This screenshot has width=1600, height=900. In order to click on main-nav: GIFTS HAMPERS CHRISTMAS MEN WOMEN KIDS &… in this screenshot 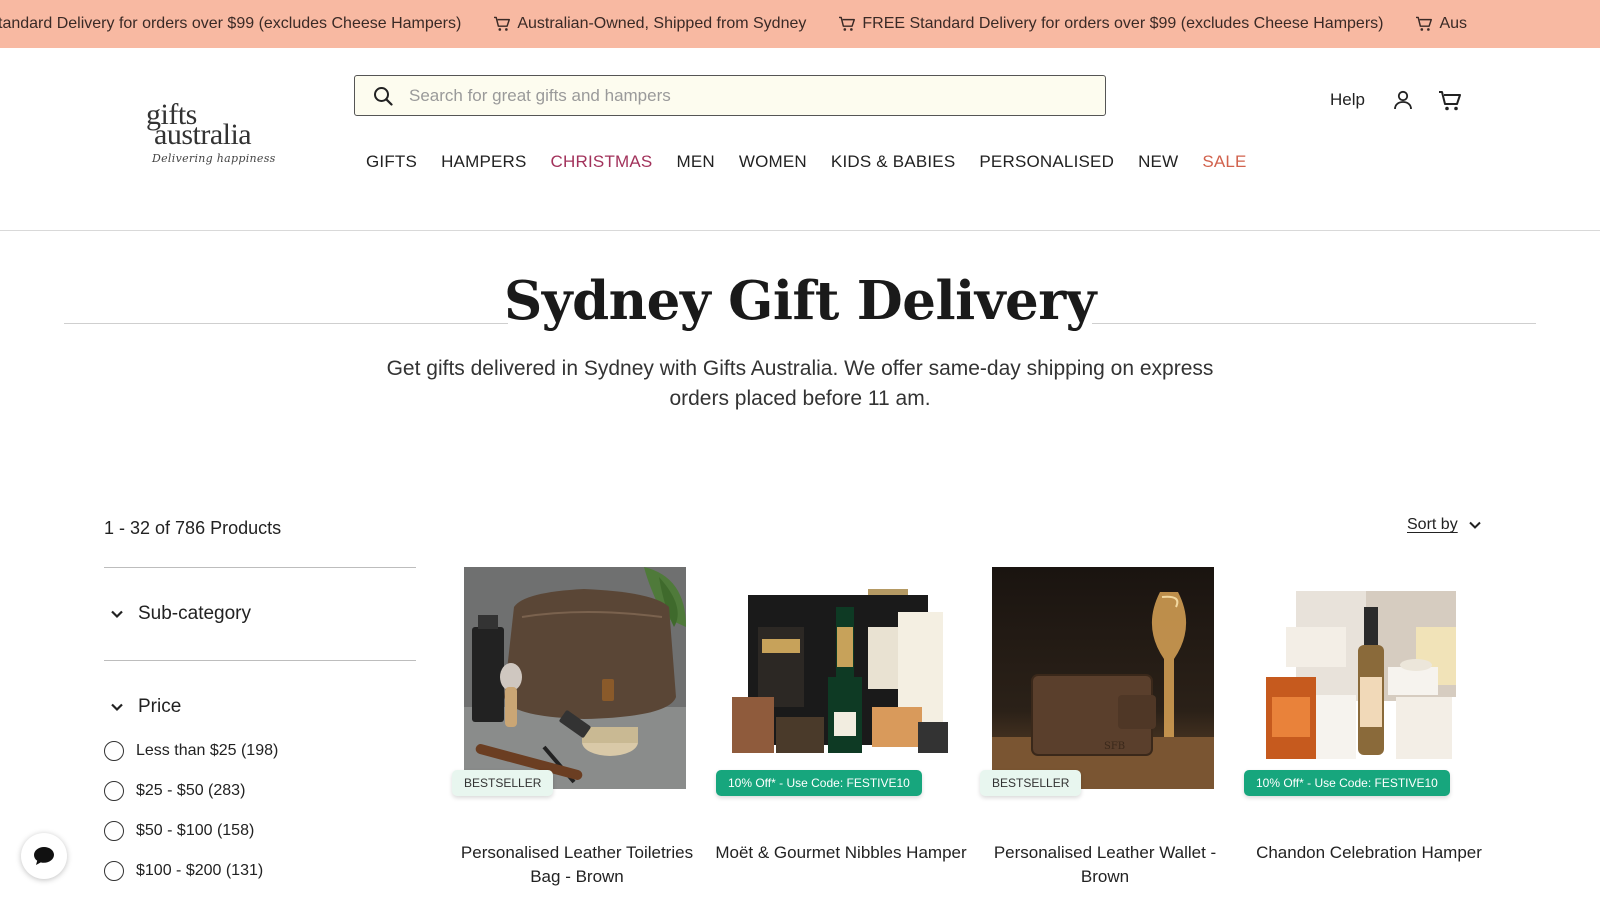, I will do `click(806, 162)`.